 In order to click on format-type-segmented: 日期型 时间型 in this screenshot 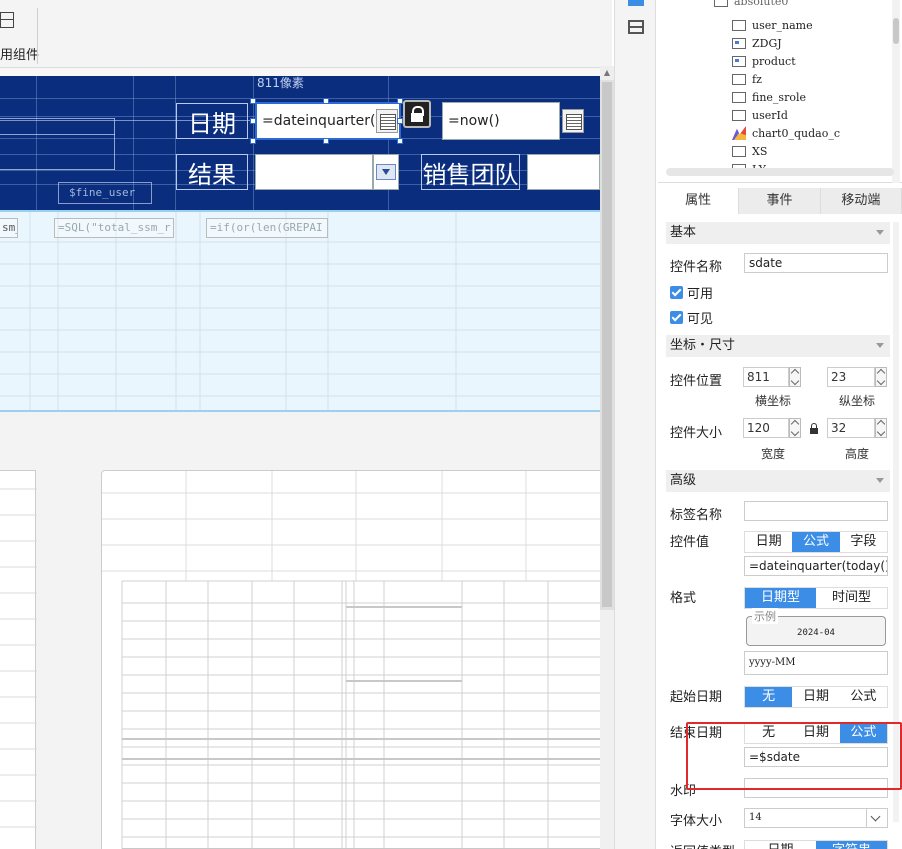, I will do `click(816, 598)`.